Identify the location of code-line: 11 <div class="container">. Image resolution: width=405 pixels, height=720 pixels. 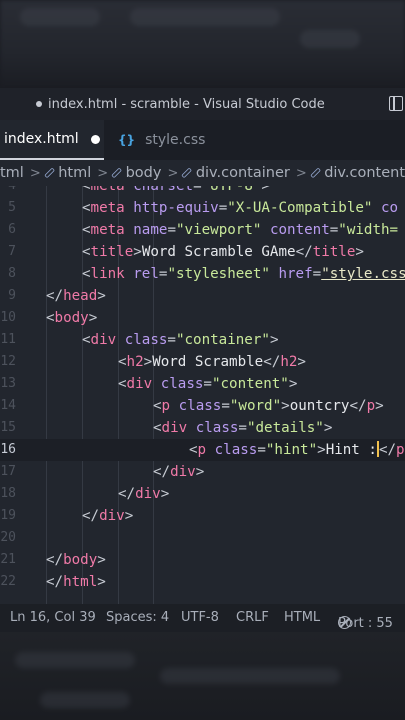
(202, 340).